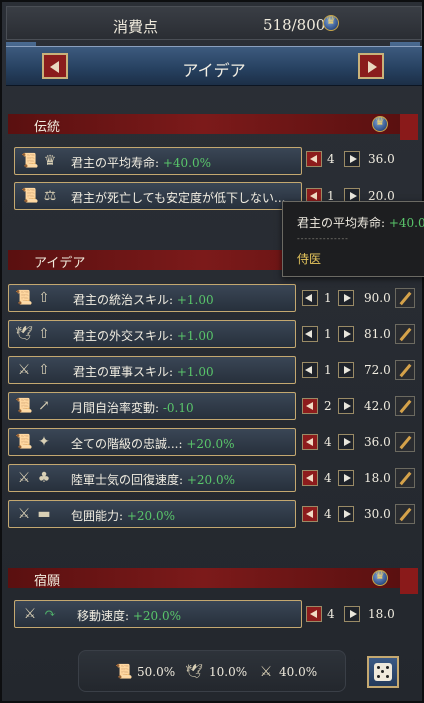 This screenshot has height=703, width=424. What do you see at coordinates (44, 478) in the screenshot?
I see `morale-icon: ♣` at bounding box center [44, 478].